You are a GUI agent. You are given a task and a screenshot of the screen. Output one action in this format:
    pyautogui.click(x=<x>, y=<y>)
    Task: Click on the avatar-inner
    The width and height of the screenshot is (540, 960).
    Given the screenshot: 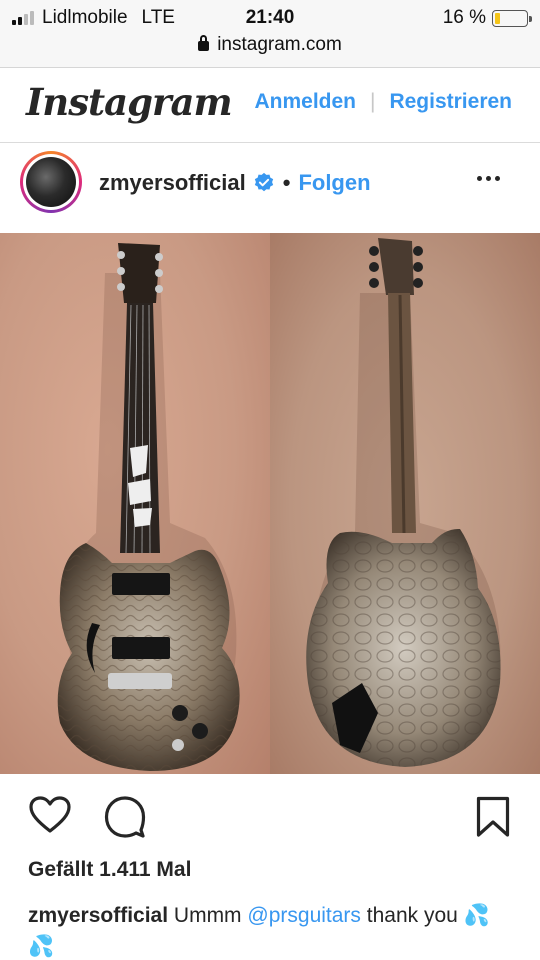 What is the action you would take?
    pyautogui.click(x=51, y=182)
    